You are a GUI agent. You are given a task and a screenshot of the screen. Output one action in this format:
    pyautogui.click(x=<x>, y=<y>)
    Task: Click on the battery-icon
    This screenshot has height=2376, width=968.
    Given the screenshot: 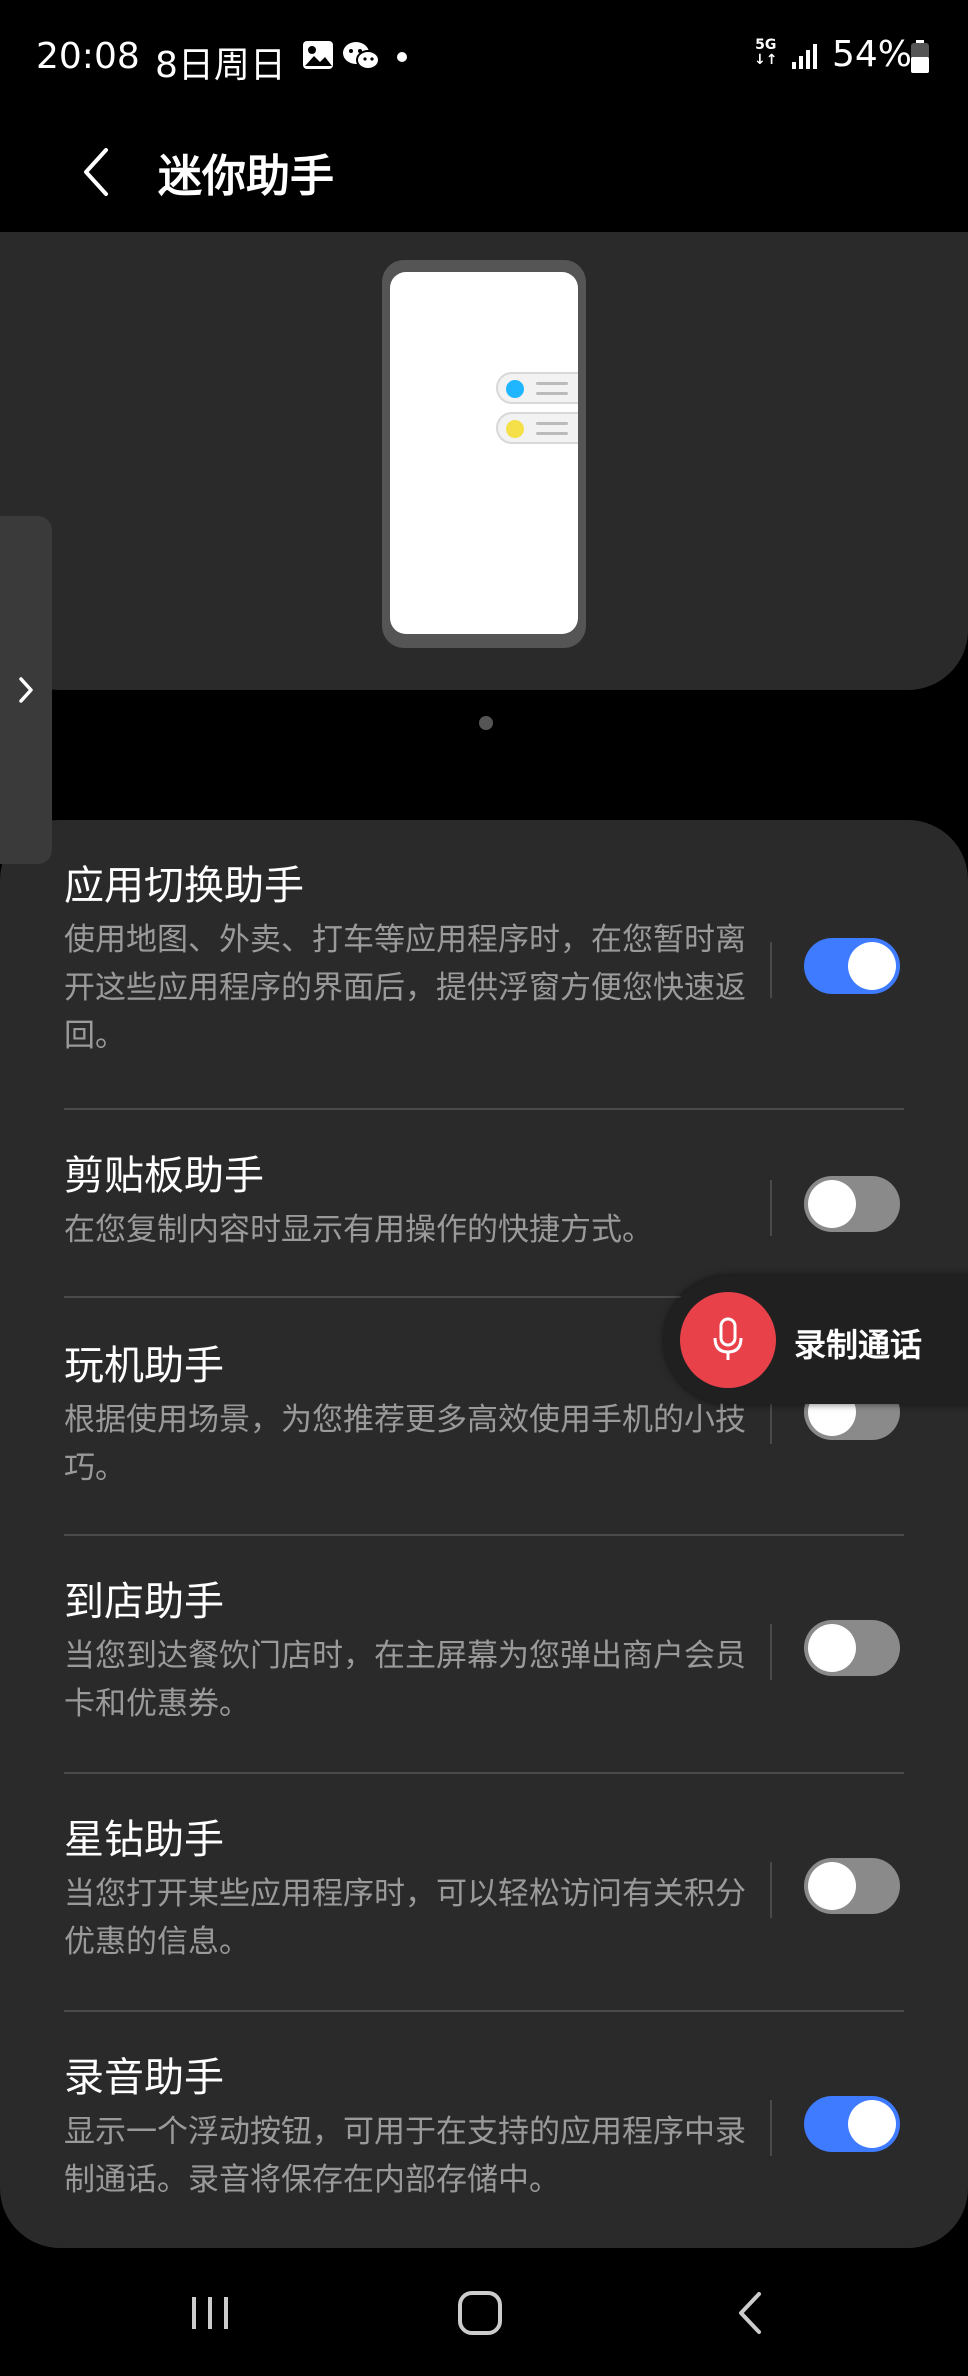 What is the action you would take?
    pyautogui.click(x=920, y=59)
    